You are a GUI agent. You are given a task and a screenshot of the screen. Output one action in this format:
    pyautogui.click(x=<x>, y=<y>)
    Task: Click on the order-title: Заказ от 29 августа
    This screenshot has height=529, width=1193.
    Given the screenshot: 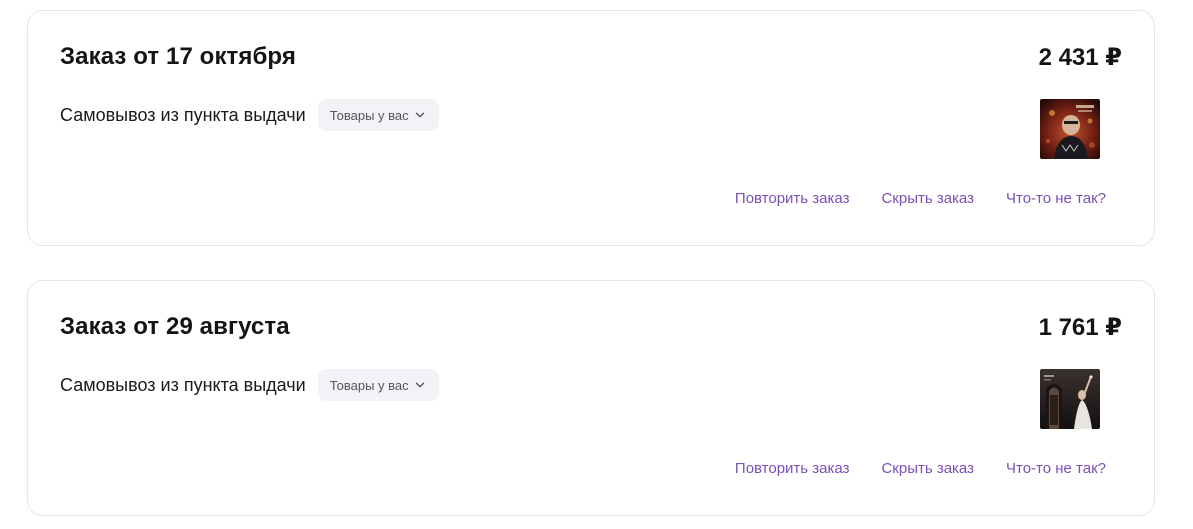 What is the action you would take?
    pyautogui.click(x=175, y=326)
    